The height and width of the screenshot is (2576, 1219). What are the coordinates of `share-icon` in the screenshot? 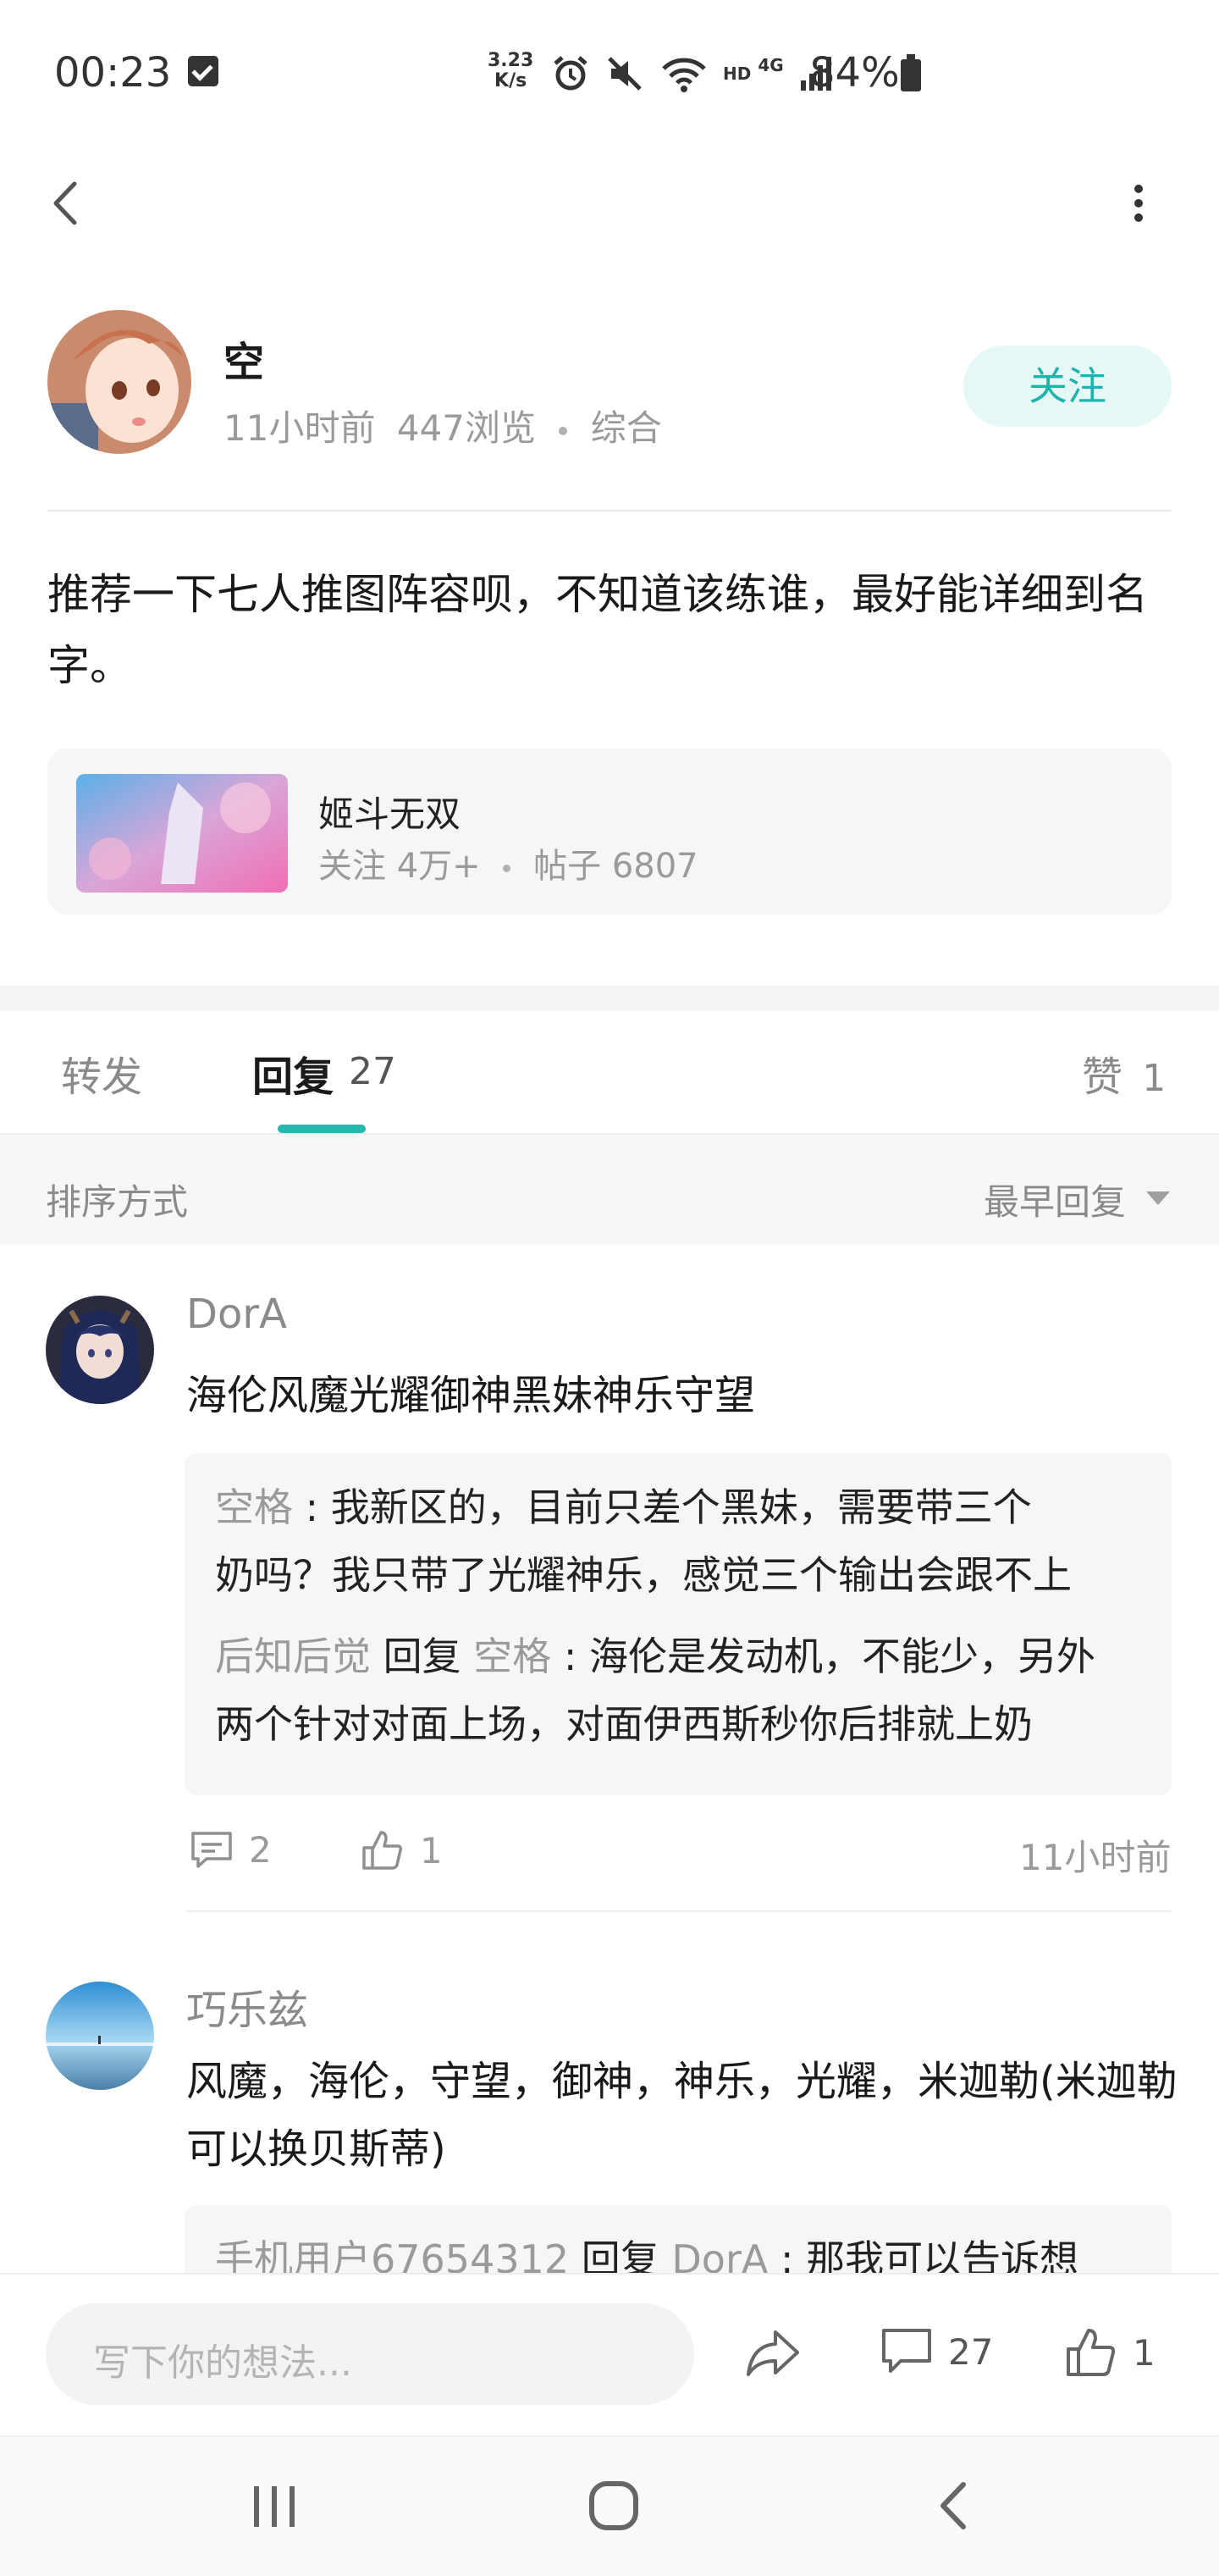 It's located at (773, 2353).